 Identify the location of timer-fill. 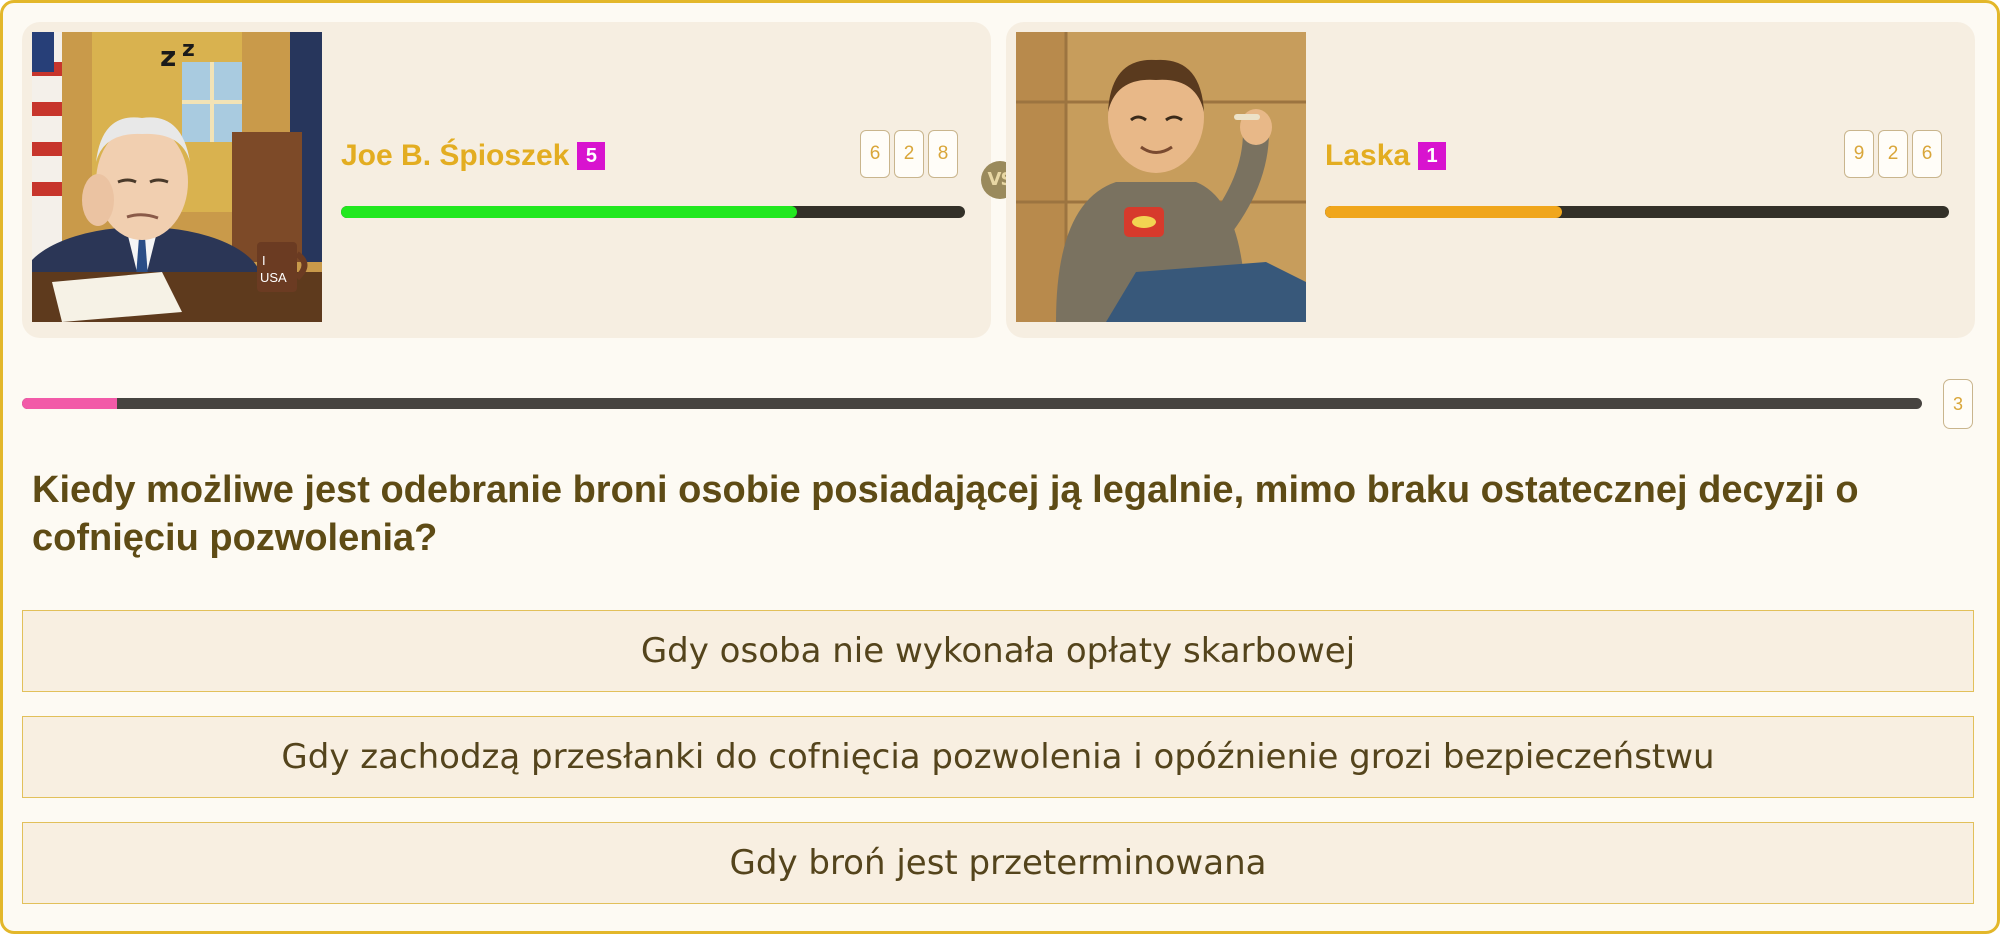
(69, 403).